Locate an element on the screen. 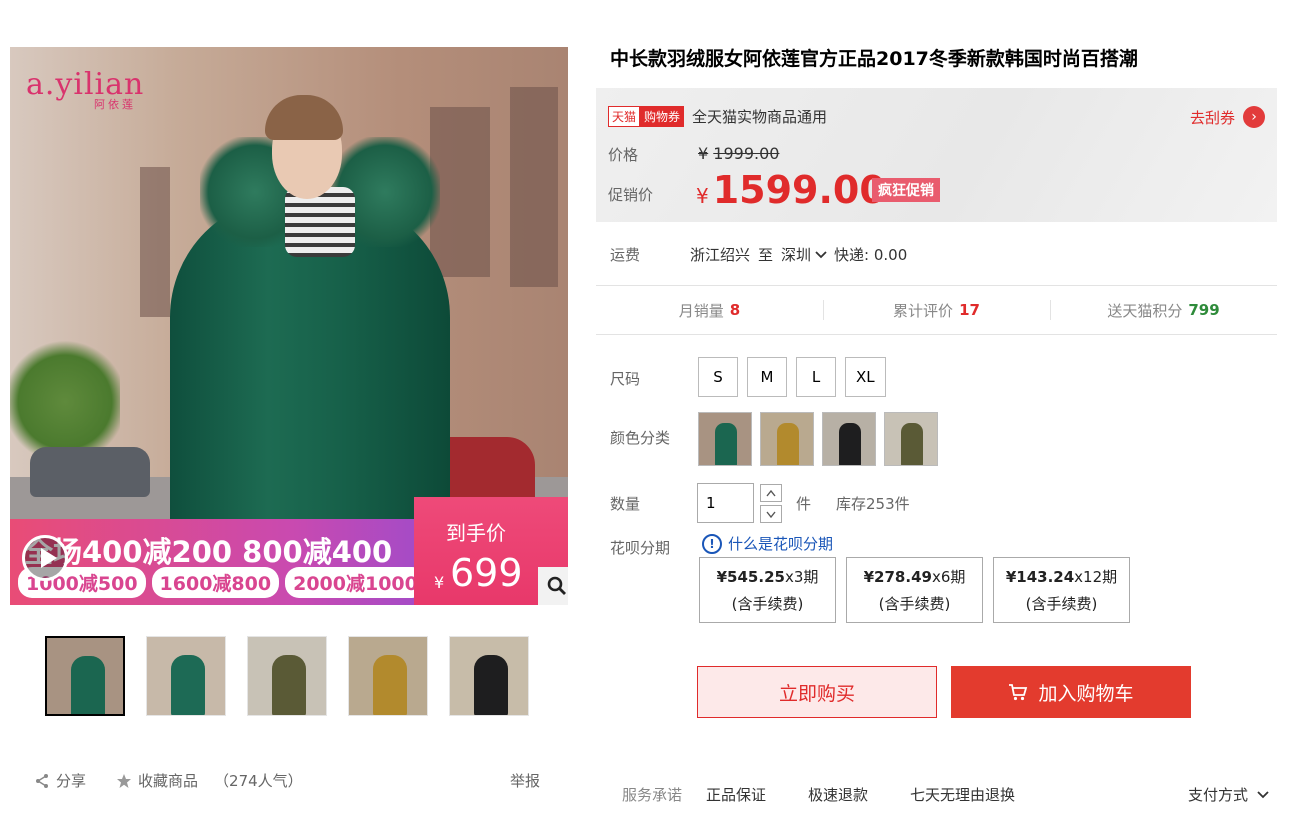 The height and width of the screenshot is (826, 1300). installment-amount-line: ¥545.25x3期 is located at coordinates (768, 576).